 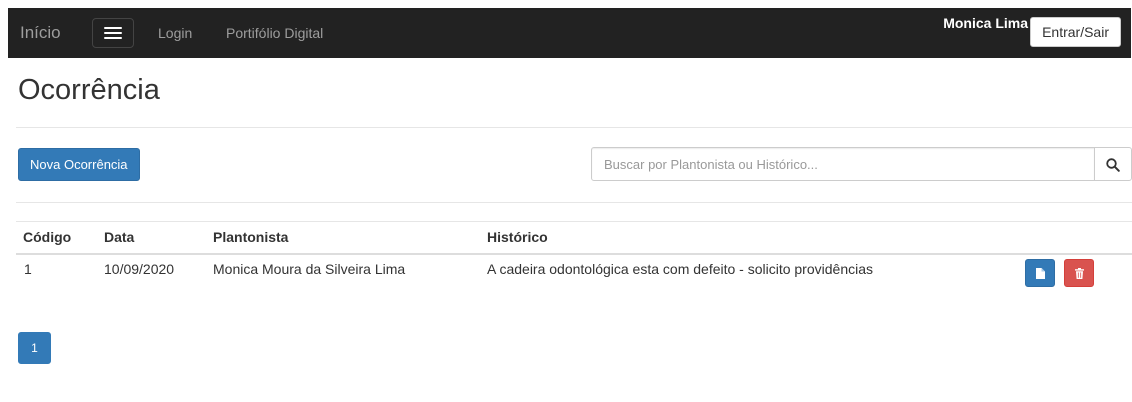 I want to click on search-icon, so click(x=1113, y=165).